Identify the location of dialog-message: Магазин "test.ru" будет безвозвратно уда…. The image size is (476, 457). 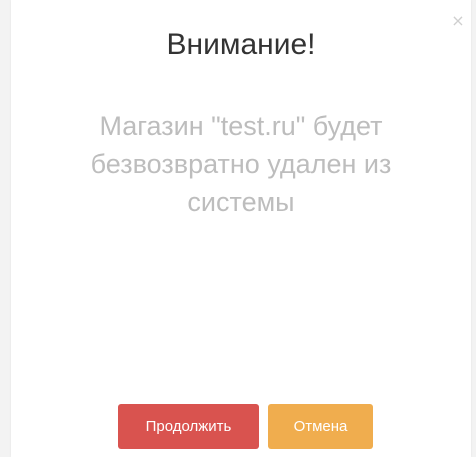
(241, 164).